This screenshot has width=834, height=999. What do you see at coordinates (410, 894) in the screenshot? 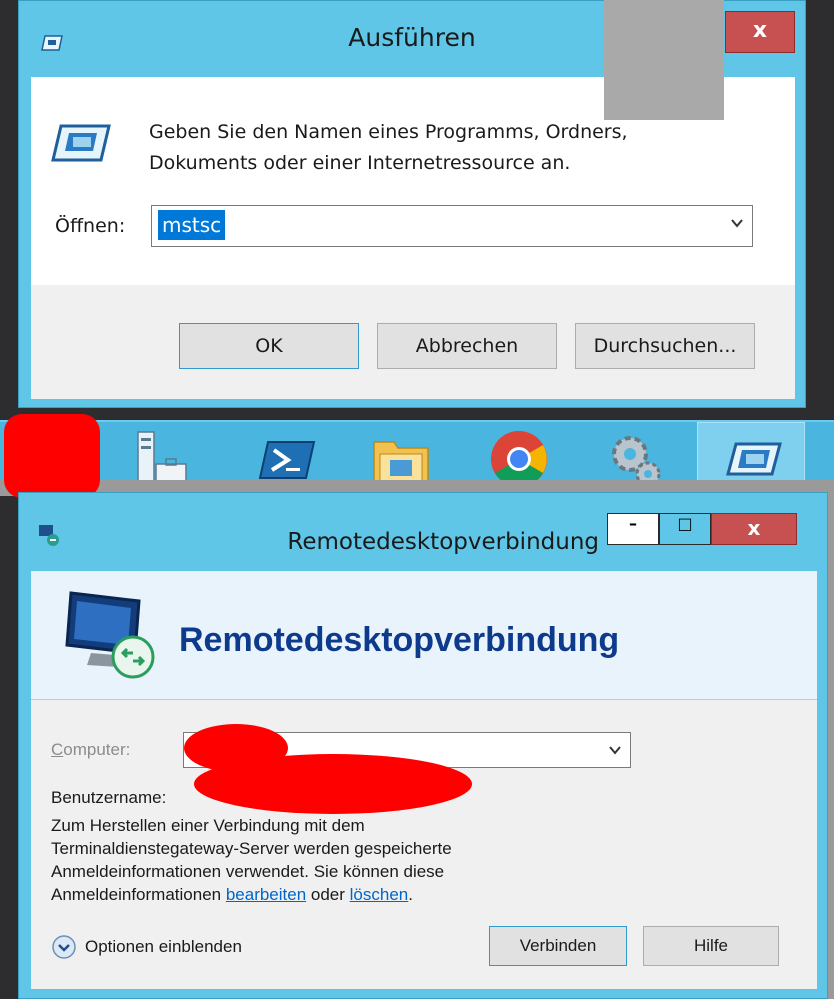
I see `info-text: .` at bounding box center [410, 894].